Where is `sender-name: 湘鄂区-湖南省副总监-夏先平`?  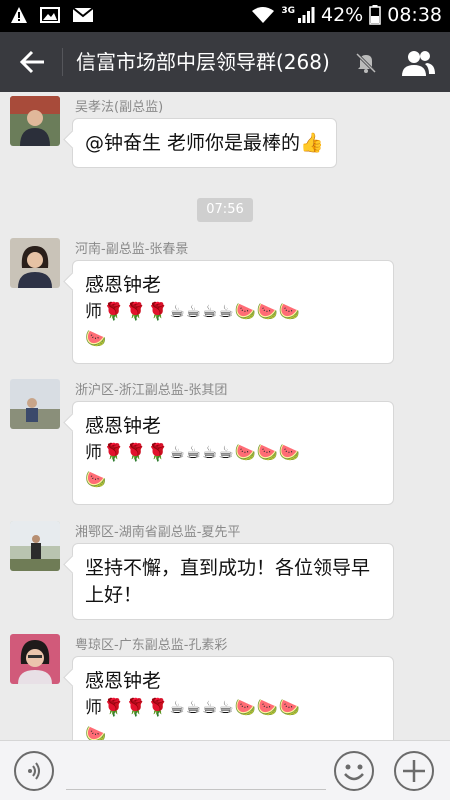
sender-name: 湘鄂区-湖南省副总监-夏先平 is located at coordinates (158, 532).